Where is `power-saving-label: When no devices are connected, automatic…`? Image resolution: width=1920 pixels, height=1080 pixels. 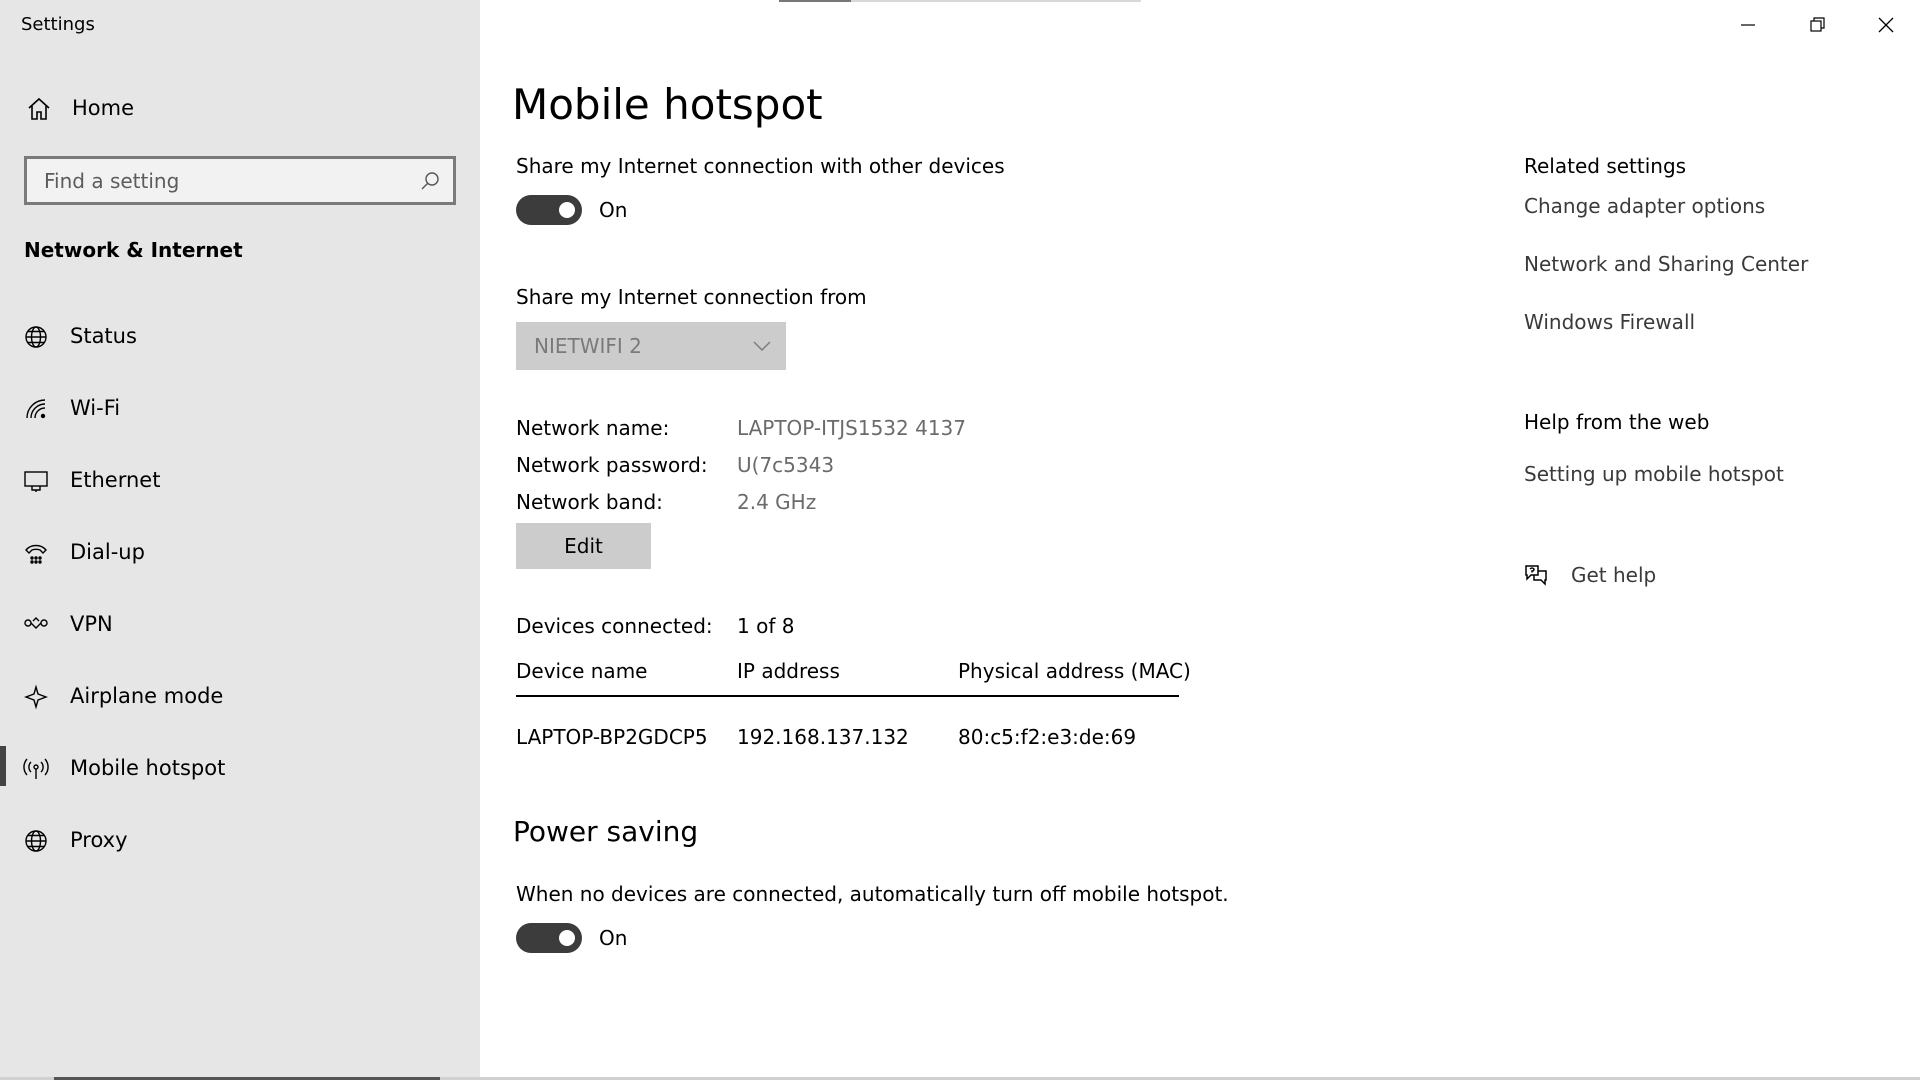 power-saving-label: When no devices are connected, automatic… is located at coordinates (872, 894).